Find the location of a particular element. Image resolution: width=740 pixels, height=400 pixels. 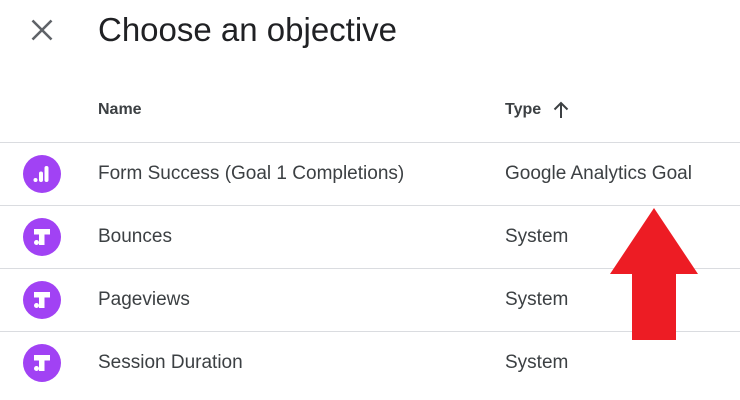

close-button is located at coordinates (42, 30).